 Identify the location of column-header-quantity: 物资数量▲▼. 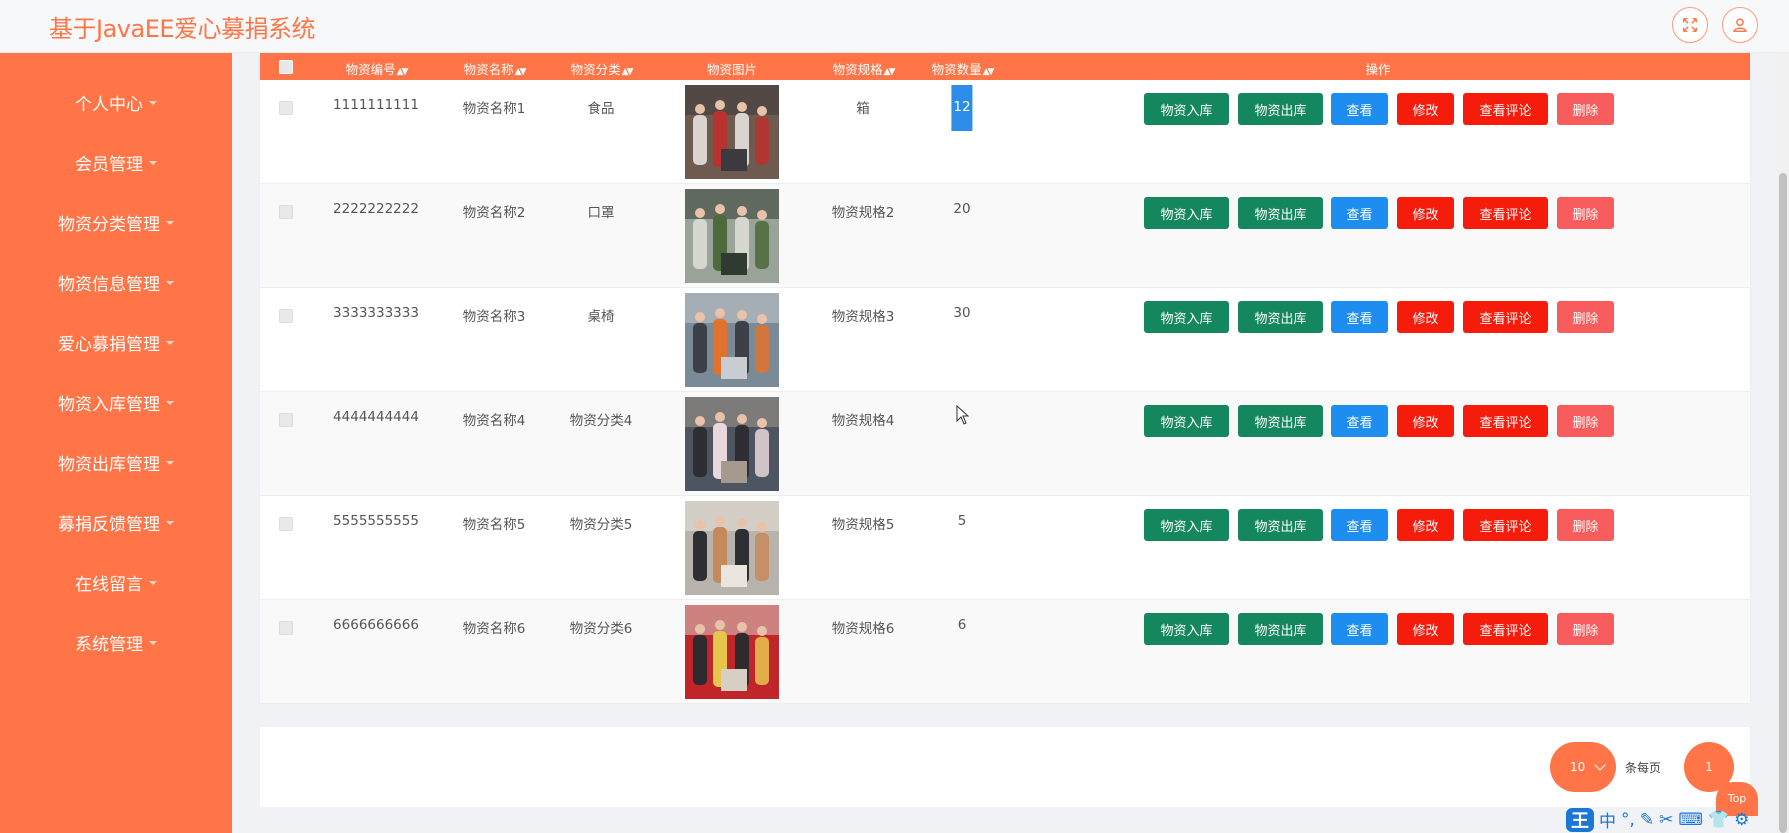
(963, 68).